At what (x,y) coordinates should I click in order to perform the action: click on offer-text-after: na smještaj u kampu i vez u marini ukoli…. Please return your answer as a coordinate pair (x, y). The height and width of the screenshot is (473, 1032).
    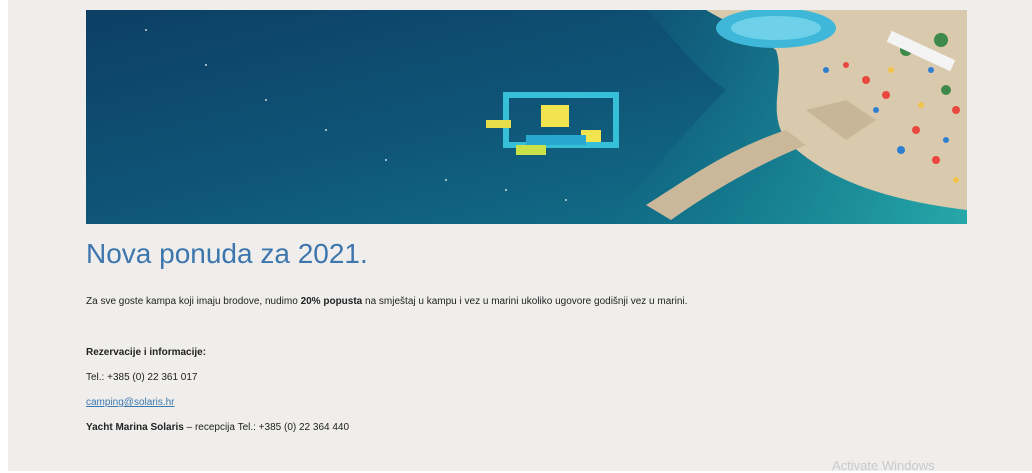
    Looking at the image, I should click on (525, 301).